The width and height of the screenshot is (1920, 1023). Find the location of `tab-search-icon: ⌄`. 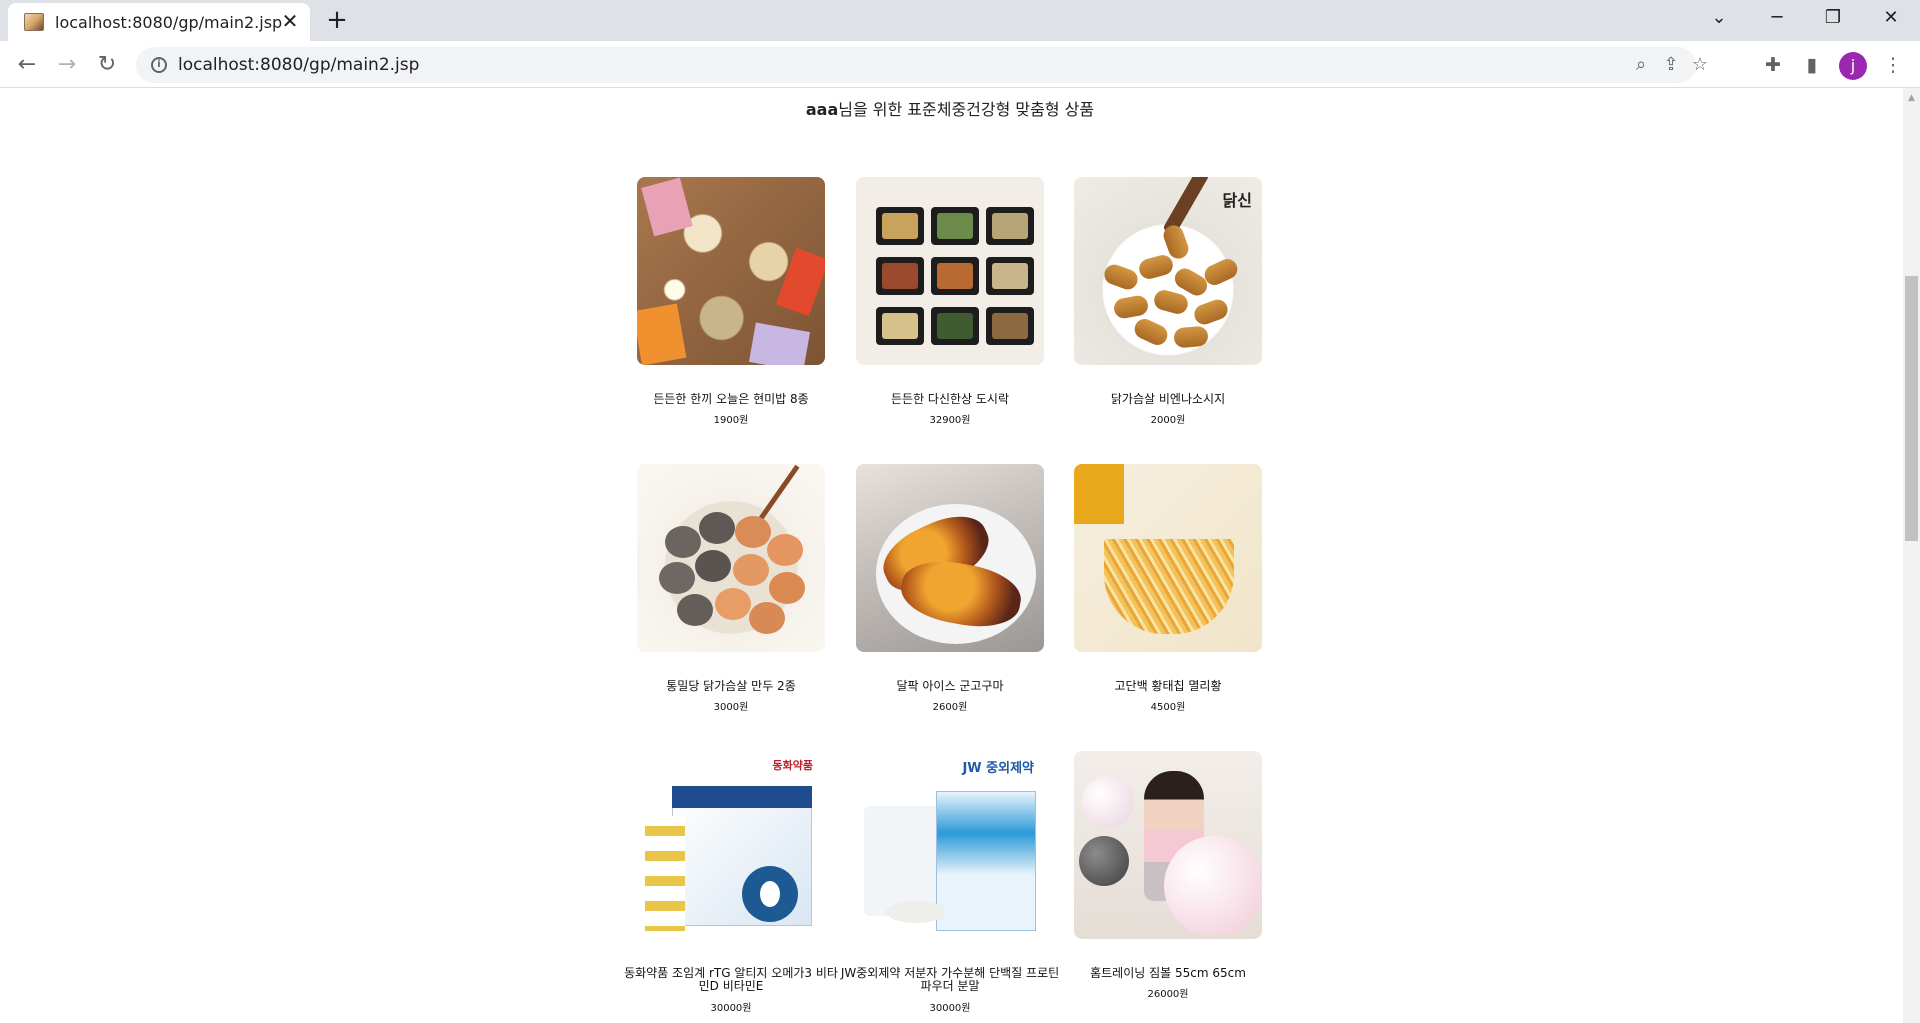

tab-search-icon: ⌄ is located at coordinates (1719, 18).